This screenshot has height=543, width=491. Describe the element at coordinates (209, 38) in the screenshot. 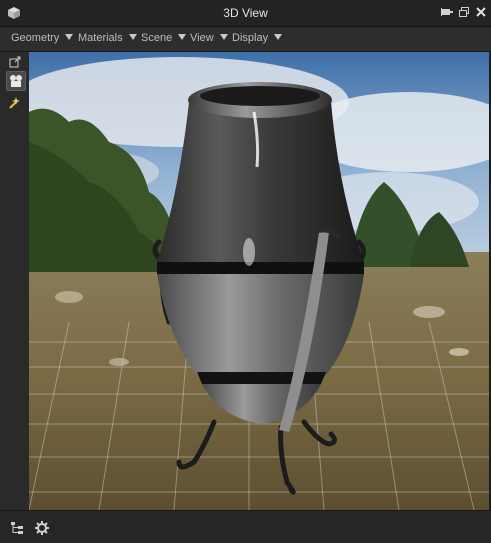

I see `menu-view: View` at that location.